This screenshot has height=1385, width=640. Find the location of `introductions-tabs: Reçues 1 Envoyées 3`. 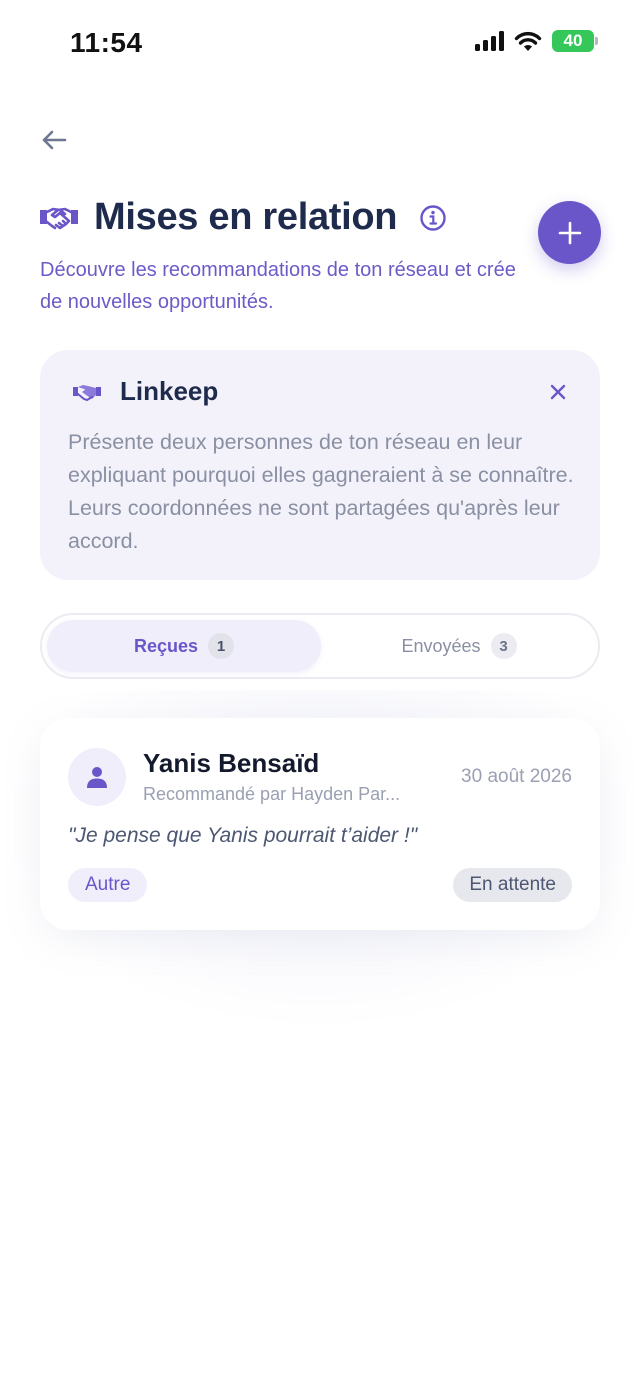

introductions-tabs: Reçues 1 Envoyées 3 is located at coordinates (320, 646).